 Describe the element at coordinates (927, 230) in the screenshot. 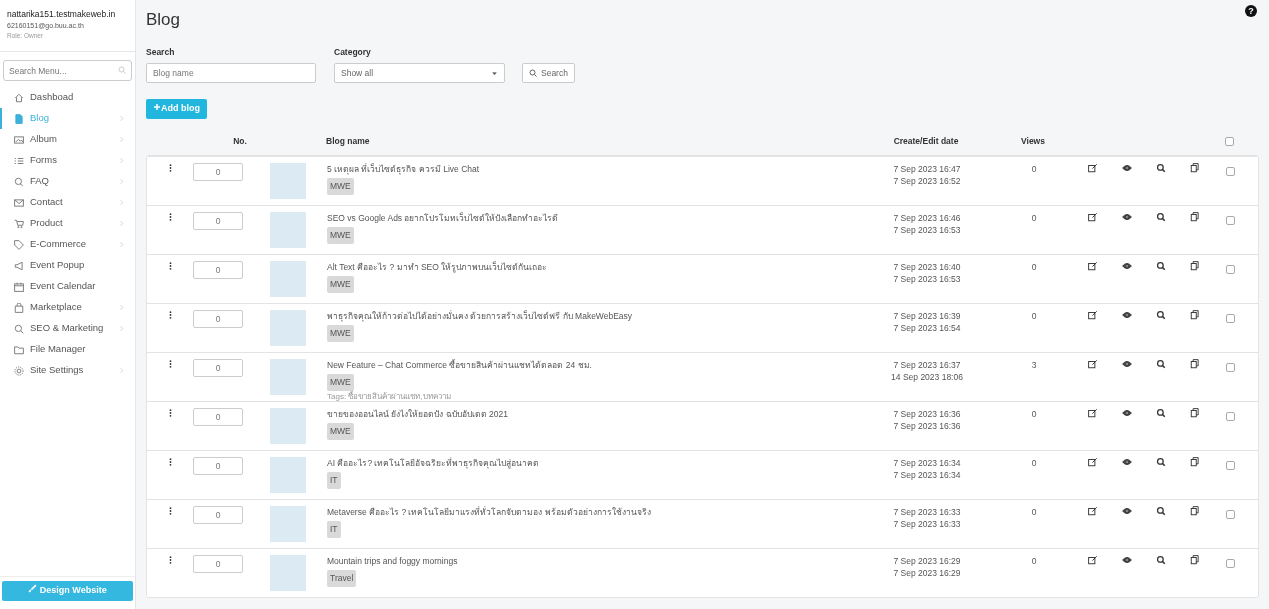

I see `edited-date: 7 Sep 2023 16:53` at that location.